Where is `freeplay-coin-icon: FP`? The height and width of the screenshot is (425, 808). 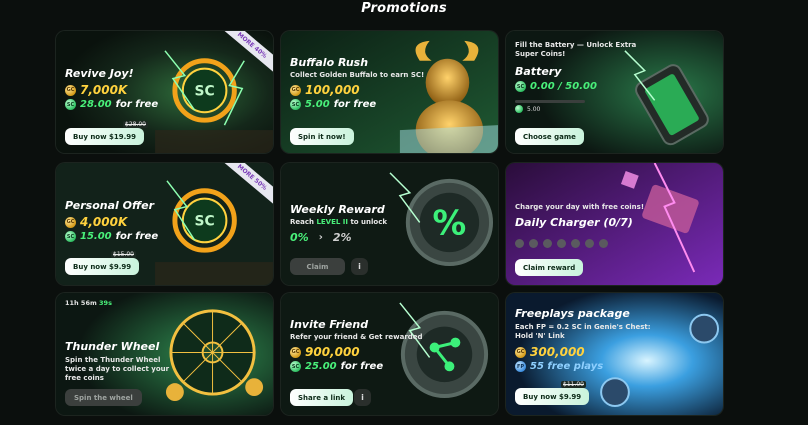 freeplay-coin-icon: FP is located at coordinates (520, 366).